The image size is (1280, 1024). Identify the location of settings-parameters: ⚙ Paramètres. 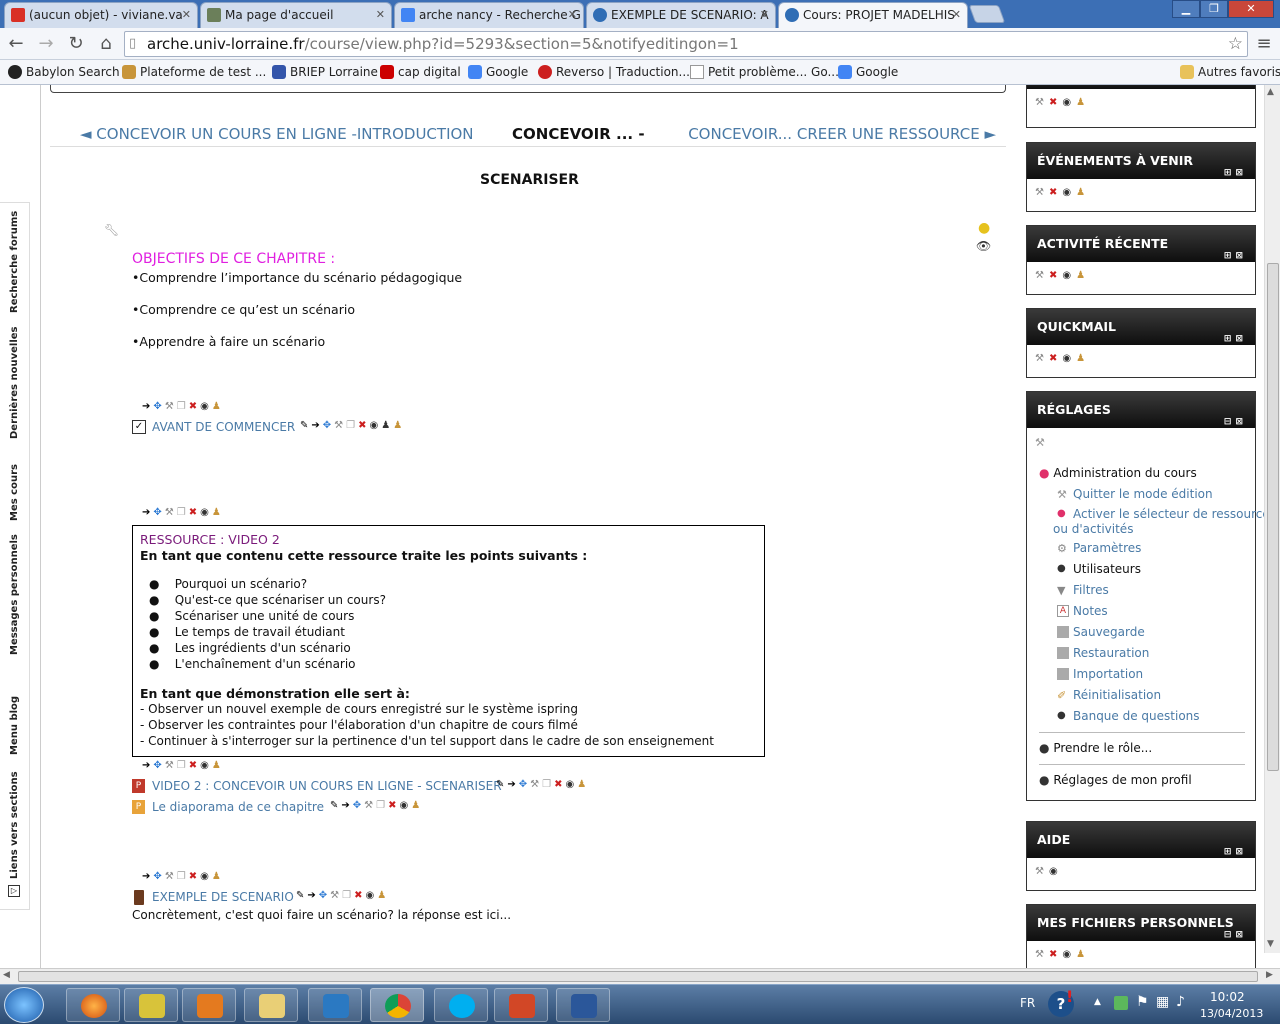
(1099, 548).